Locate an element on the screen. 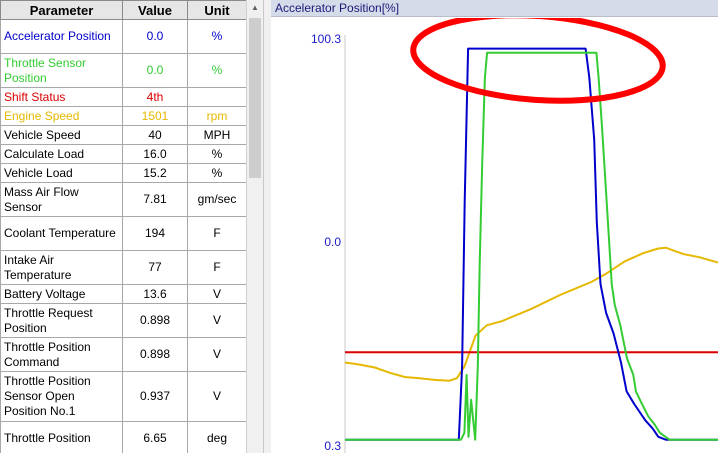 This screenshot has width=718, height=453. parameter-name-cell: Vehicle Load is located at coordinates (61, 173).